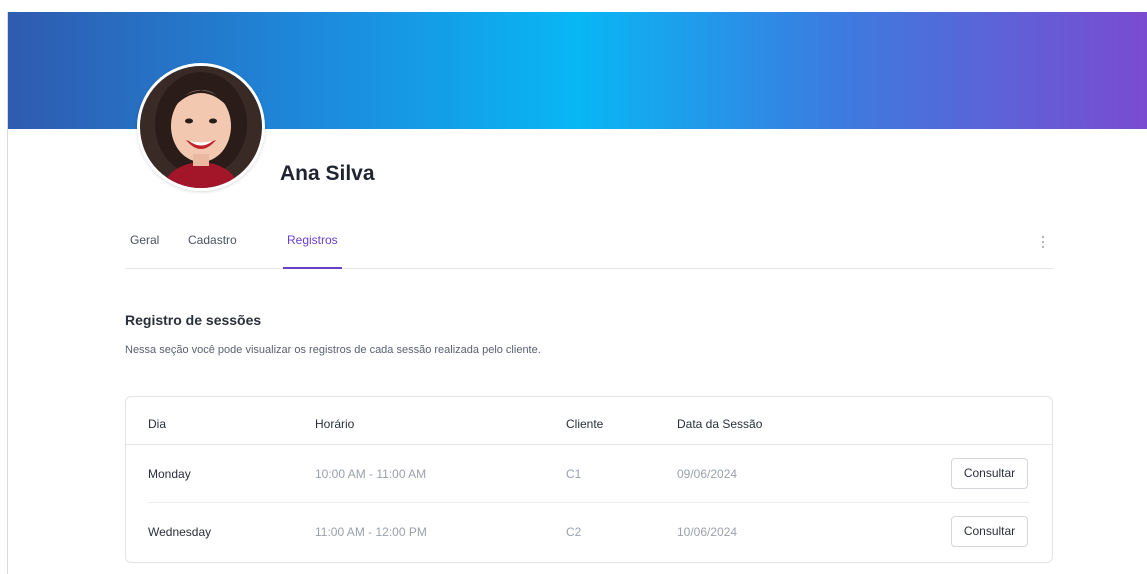 The width and height of the screenshot is (1147, 574). What do you see at coordinates (169, 474) in the screenshot?
I see `cell-day: Monday` at bounding box center [169, 474].